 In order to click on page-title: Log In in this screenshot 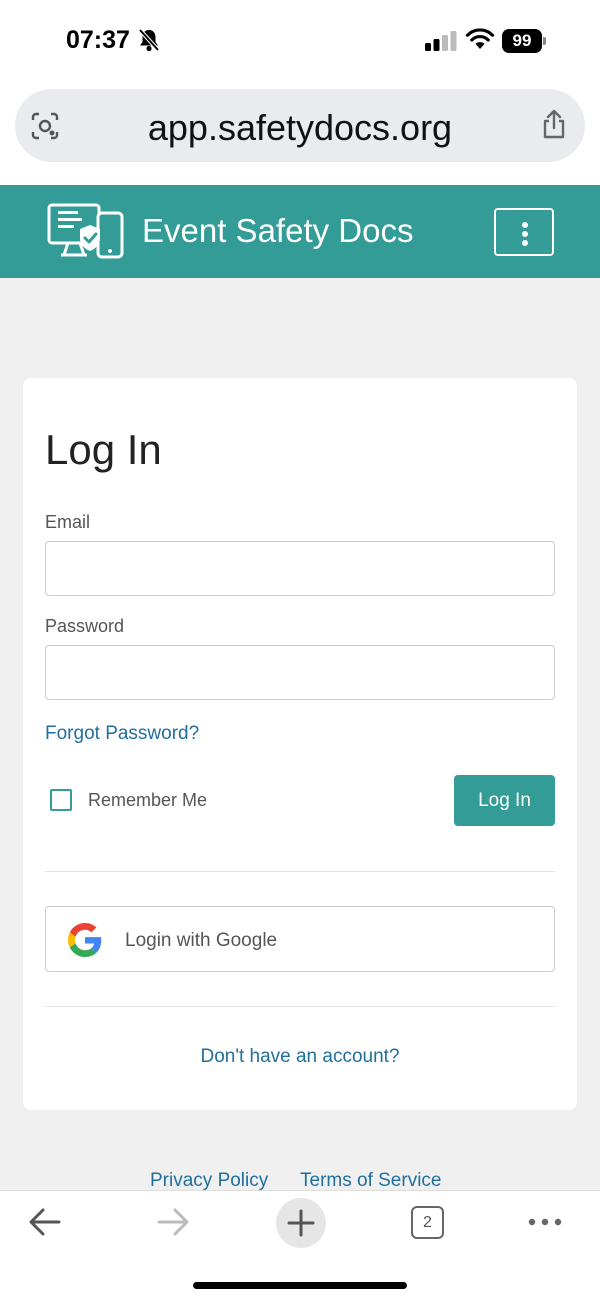, I will do `click(103, 449)`.